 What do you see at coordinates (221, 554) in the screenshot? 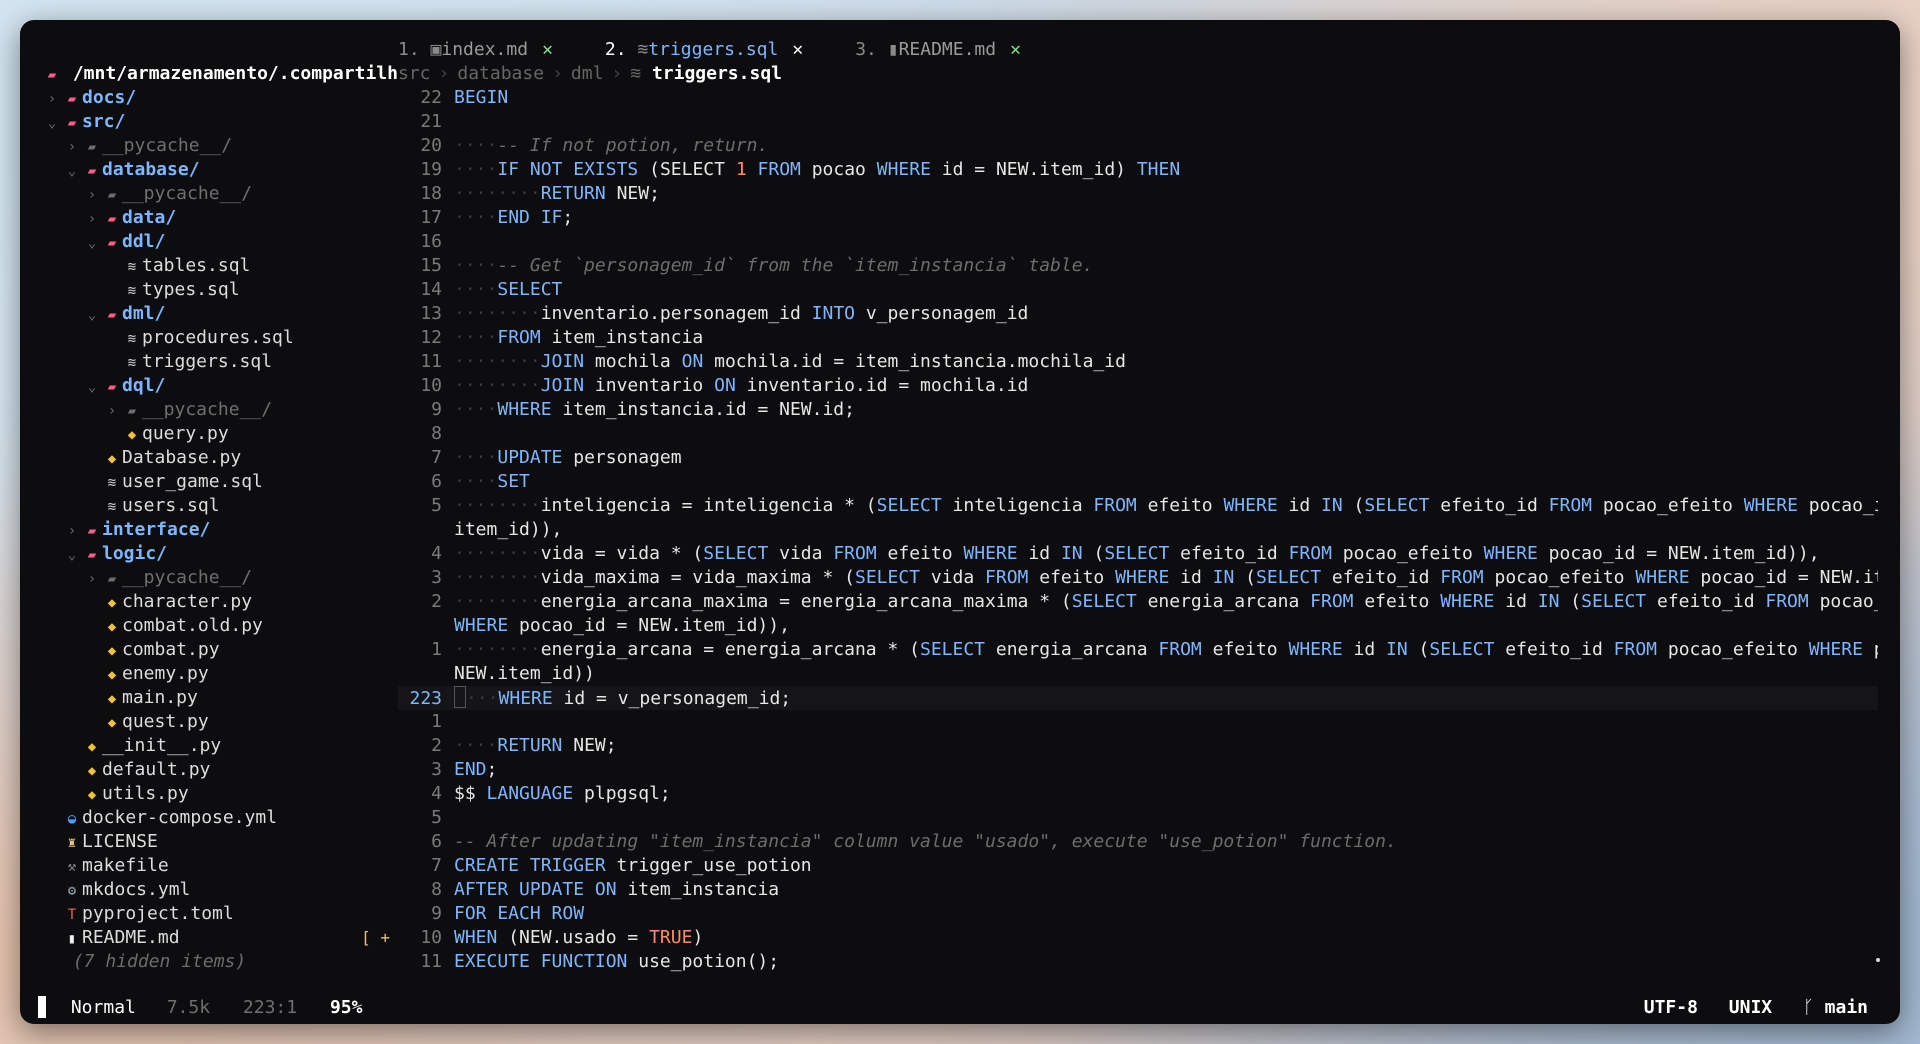
I see `tree-item: ⌄ ▰ logic/` at bounding box center [221, 554].